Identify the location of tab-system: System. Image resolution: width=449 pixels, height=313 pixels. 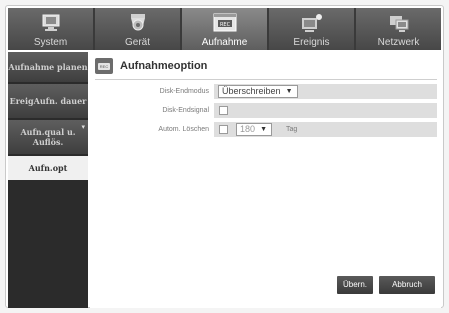
(50, 29).